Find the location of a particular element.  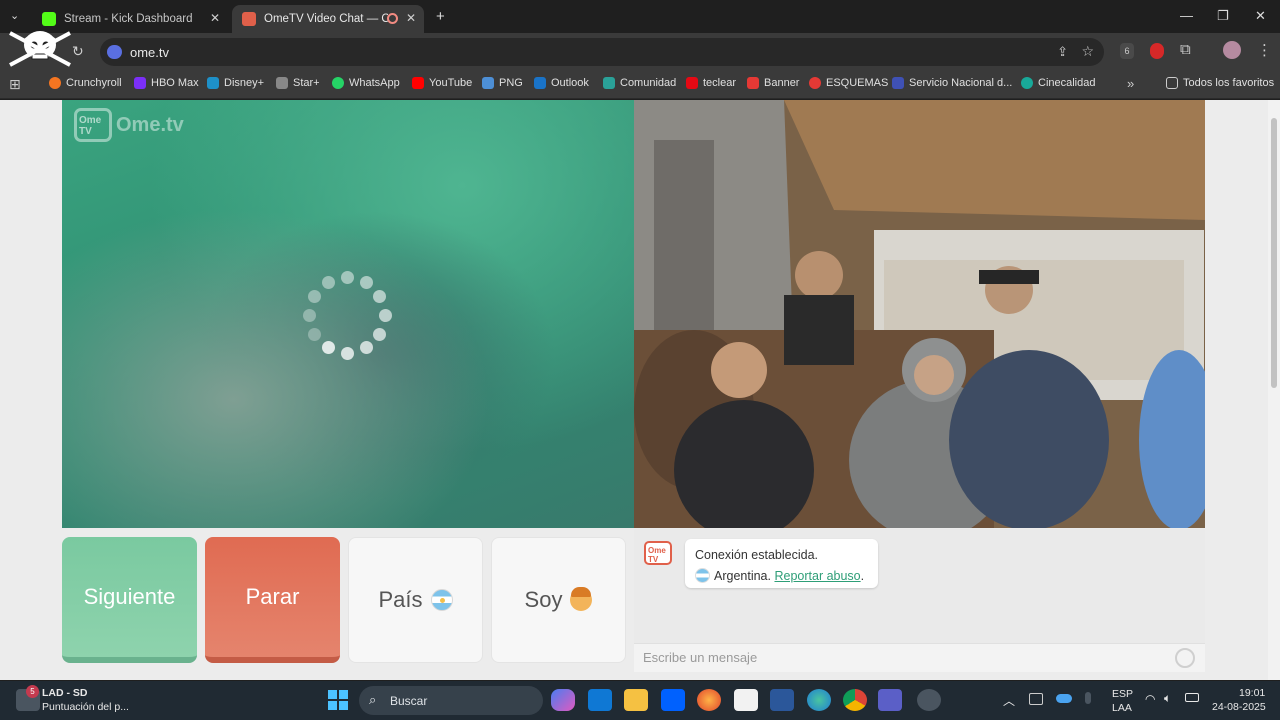

keyboard-layout: LAA is located at coordinates (1122, 708).